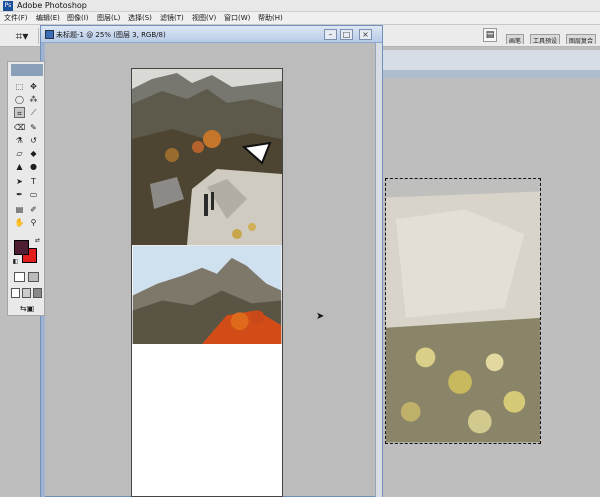  Describe the element at coordinates (19, 209) in the screenshot. I see `notes-tool-icon: ▤` at that location.